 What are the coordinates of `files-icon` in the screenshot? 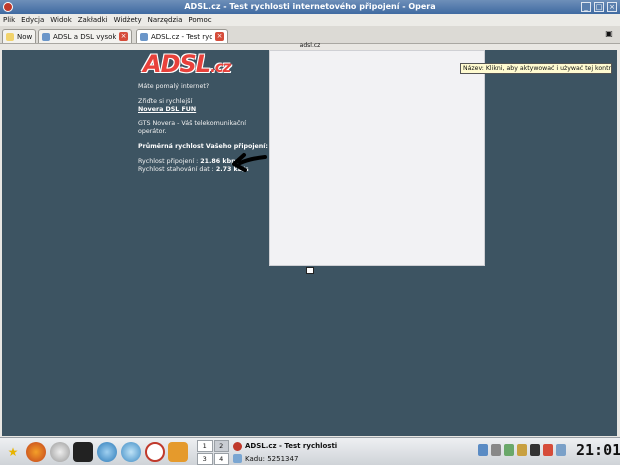 It's located at (178, 452).